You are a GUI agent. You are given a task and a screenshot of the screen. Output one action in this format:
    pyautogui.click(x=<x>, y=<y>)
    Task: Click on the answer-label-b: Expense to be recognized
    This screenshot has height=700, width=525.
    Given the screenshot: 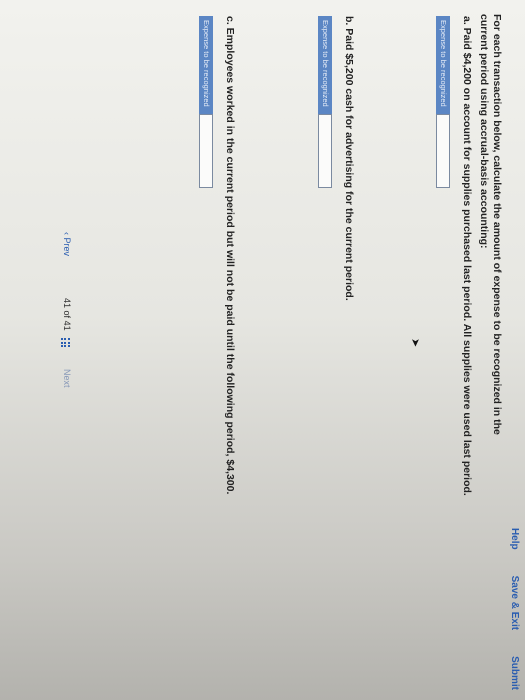 What is the action you would take?
    pyautogui.click(x=325, y=65)
    